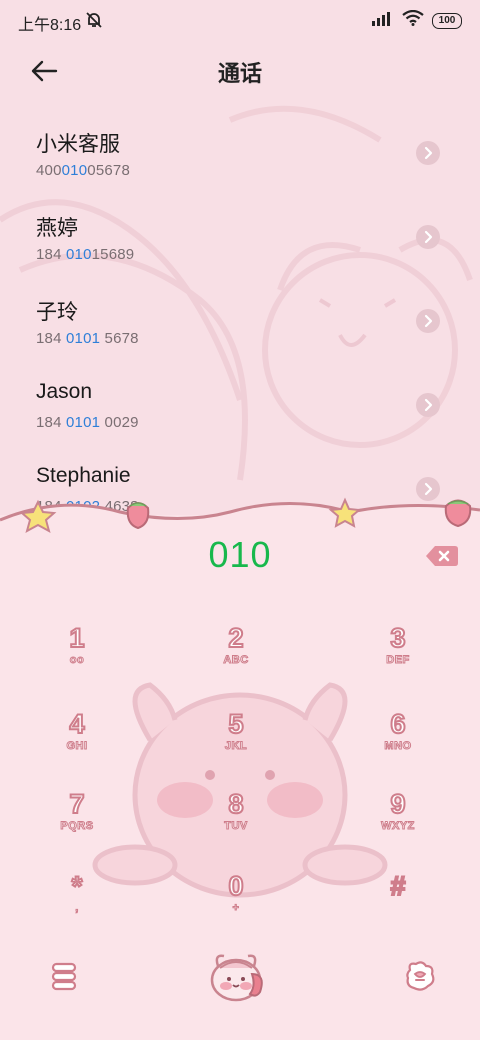  What do you see at coordinates (113, 254) in the screenshot?
I see `number-suffix: 15689` at bounding box center [113, 254].